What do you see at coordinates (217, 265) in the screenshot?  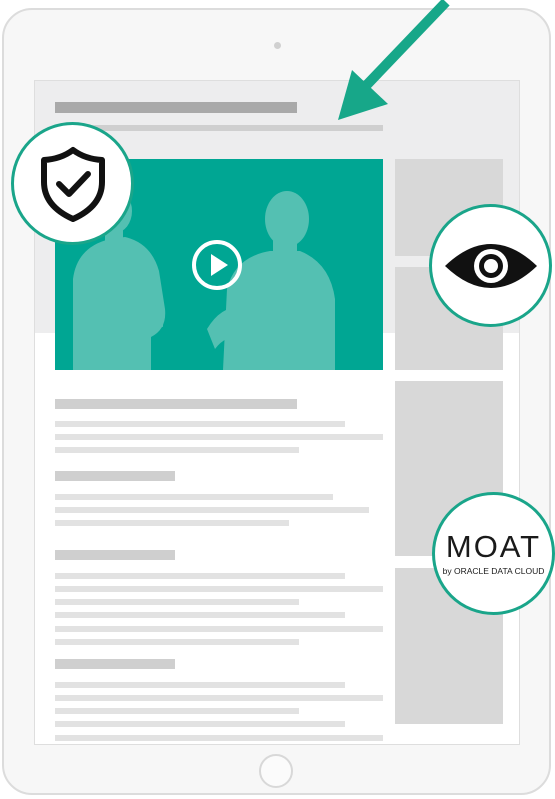 I see `play-icon` at bounding box center [217, 265].